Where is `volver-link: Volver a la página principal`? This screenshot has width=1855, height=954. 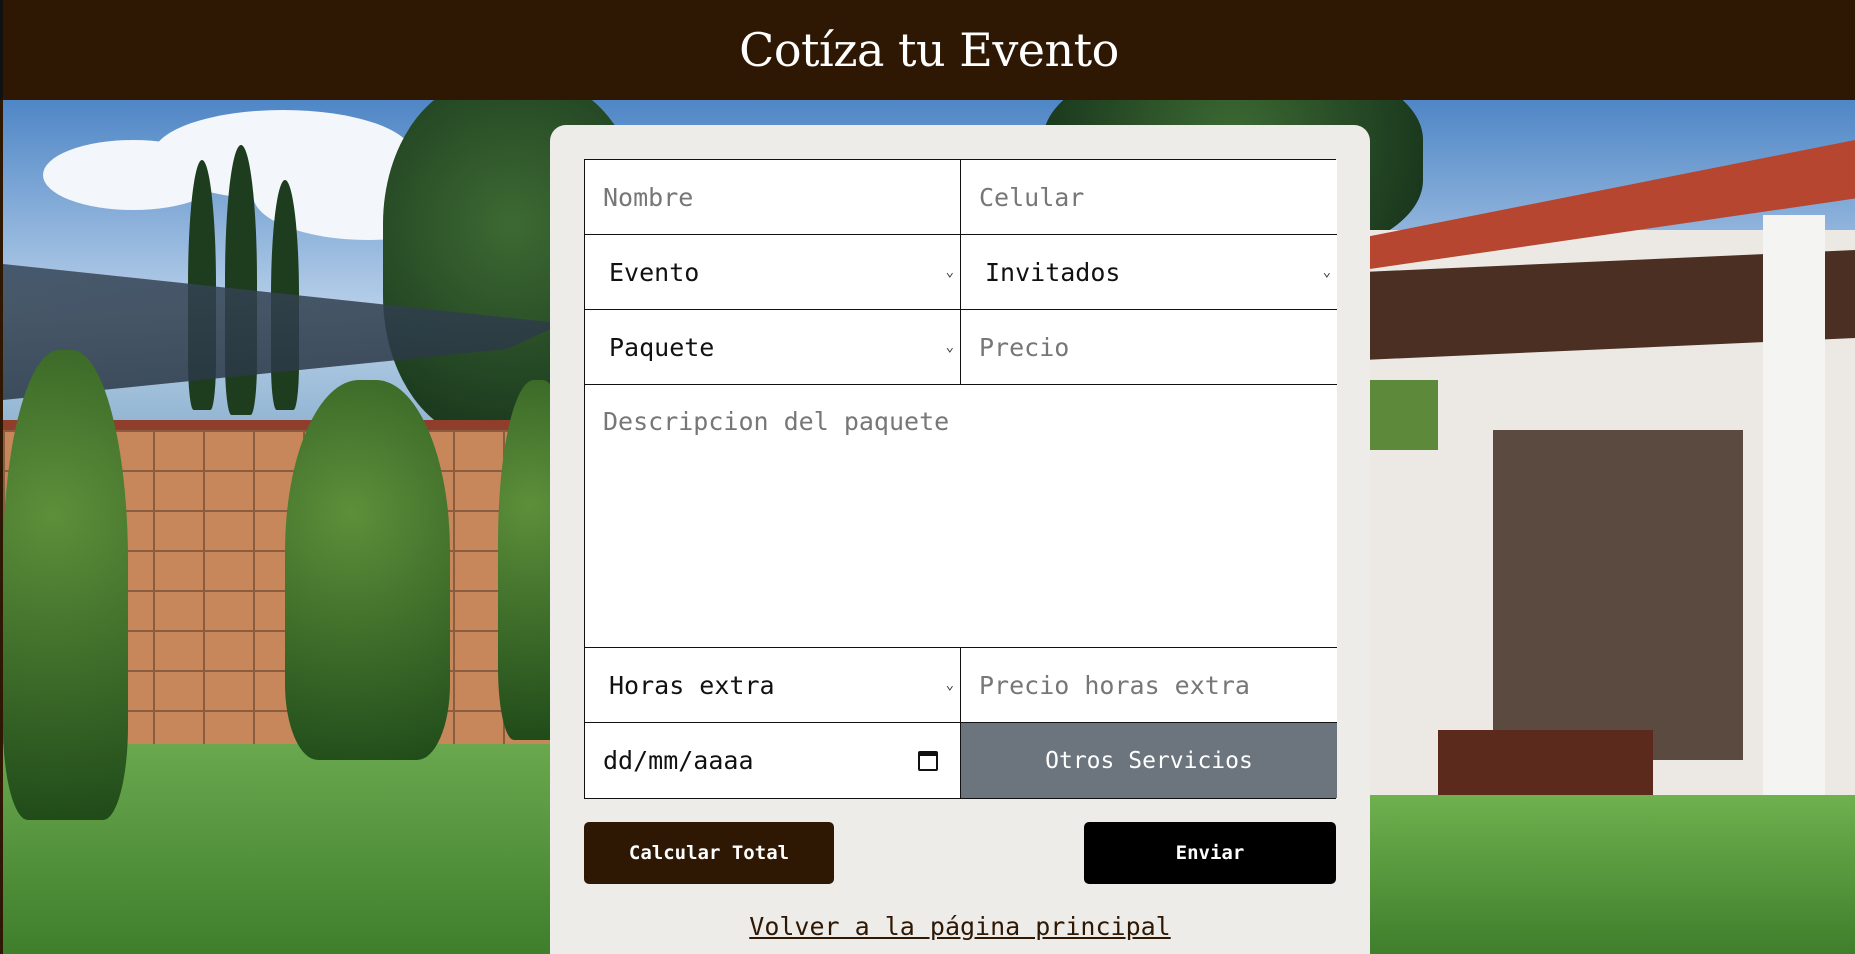 volver-link: Volver a la página principal is located at coordinates (960, 926).